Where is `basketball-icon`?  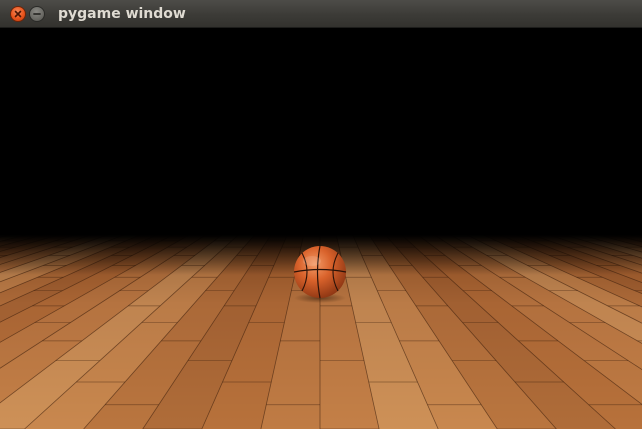 basketball-icon is located at coordinates (320, 272).